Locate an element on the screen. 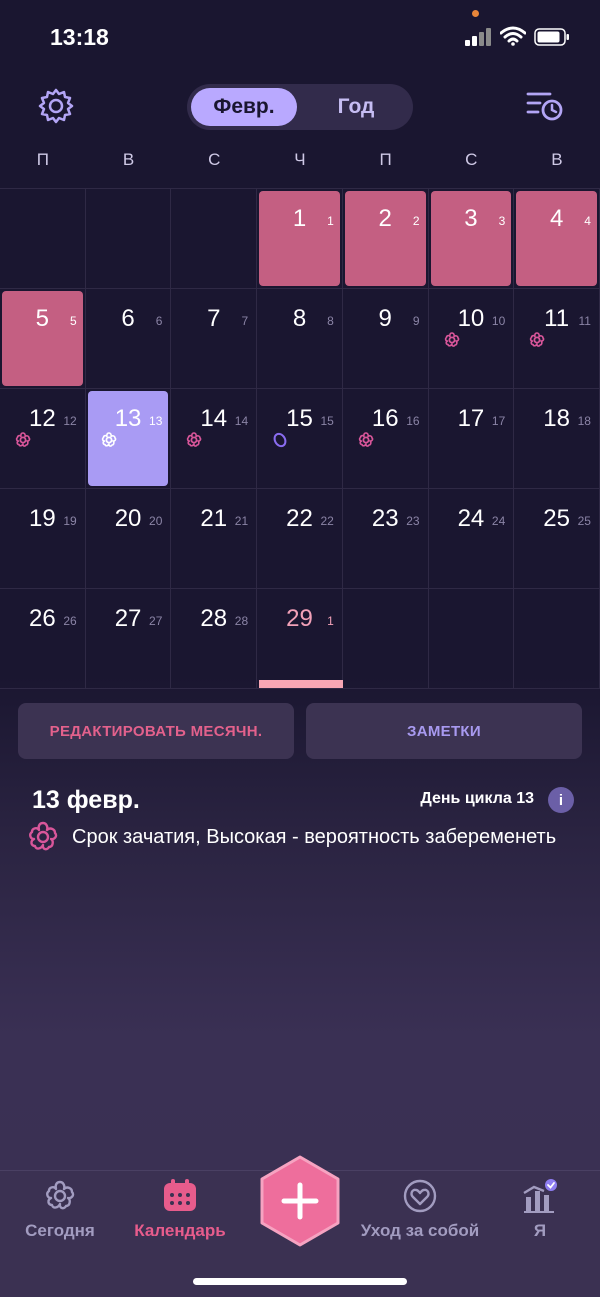  calendar-day-cell: 33 is located at coordinates (471, 239).